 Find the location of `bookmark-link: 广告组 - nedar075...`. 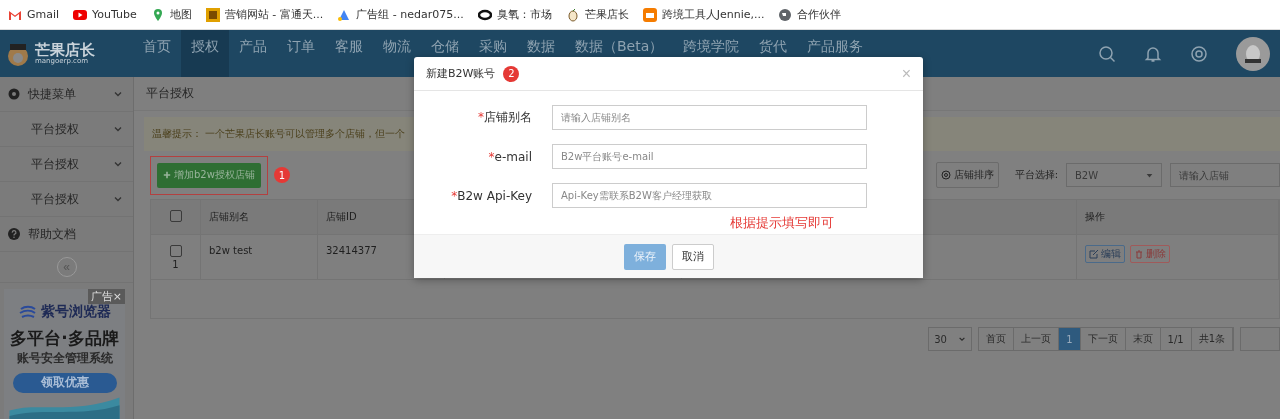

bookmark-link: 广告组 - nedar075... is located at coordinates (400, 14).